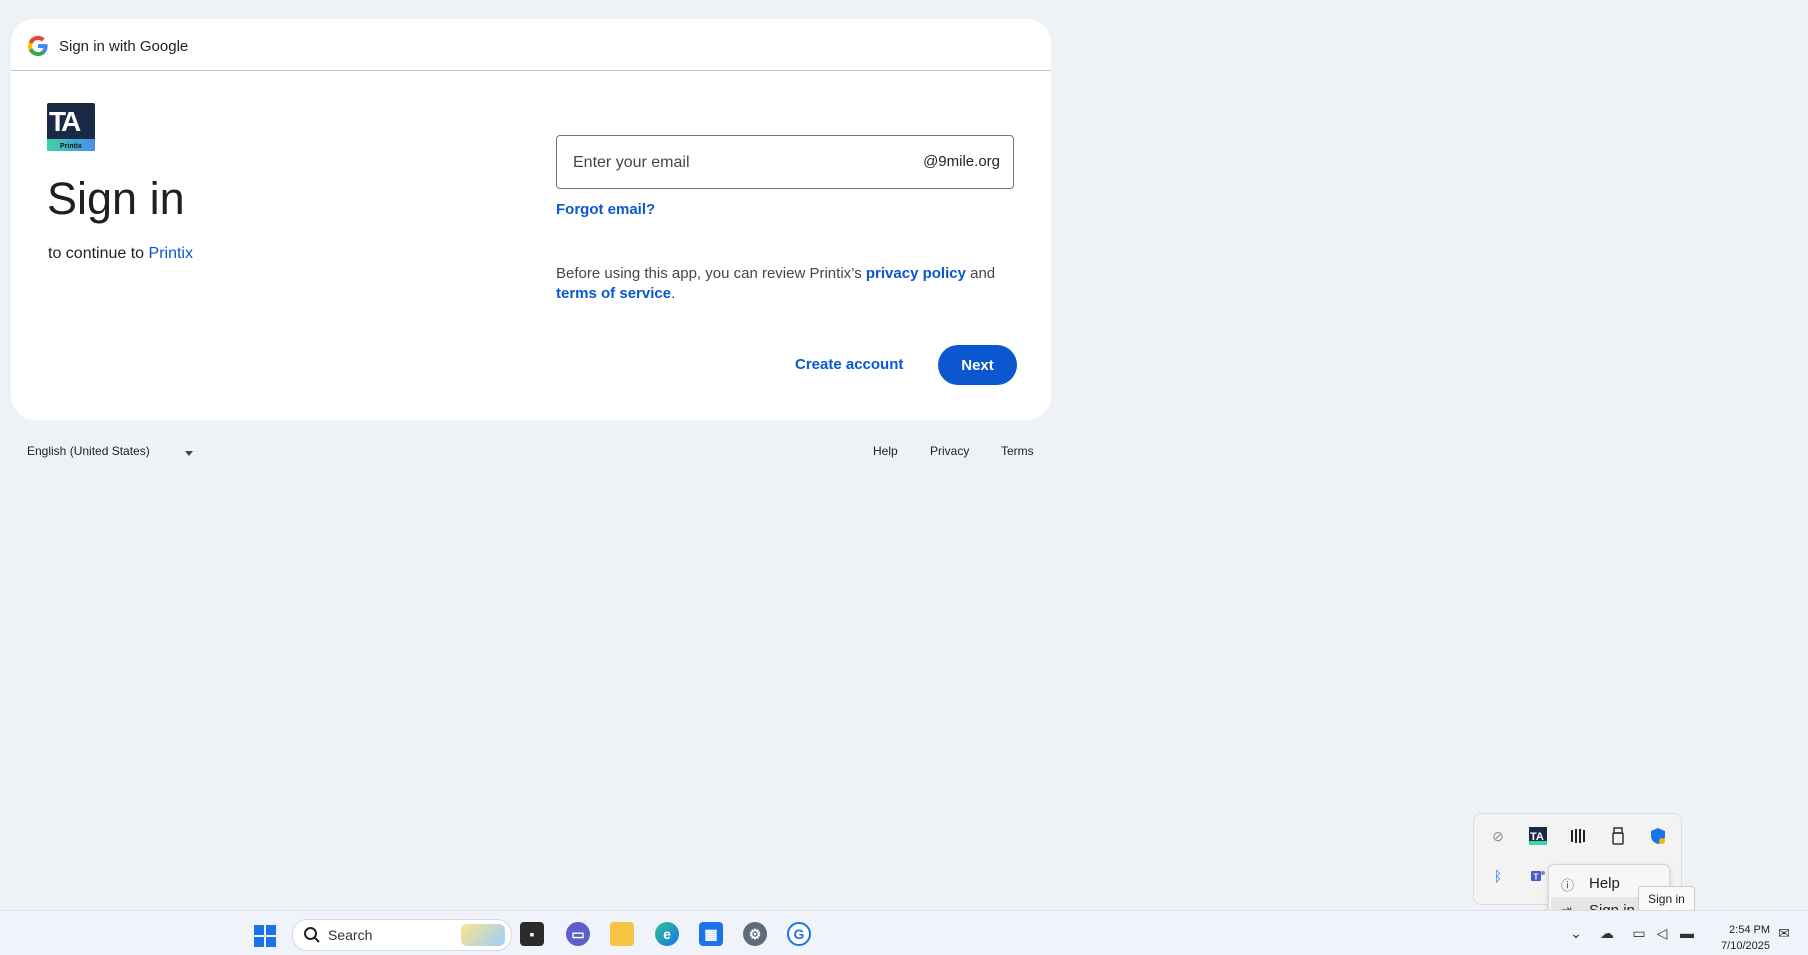 This screenshot has height=955, width=1808. I want to click on logo-text: TA, so click(65, 121).